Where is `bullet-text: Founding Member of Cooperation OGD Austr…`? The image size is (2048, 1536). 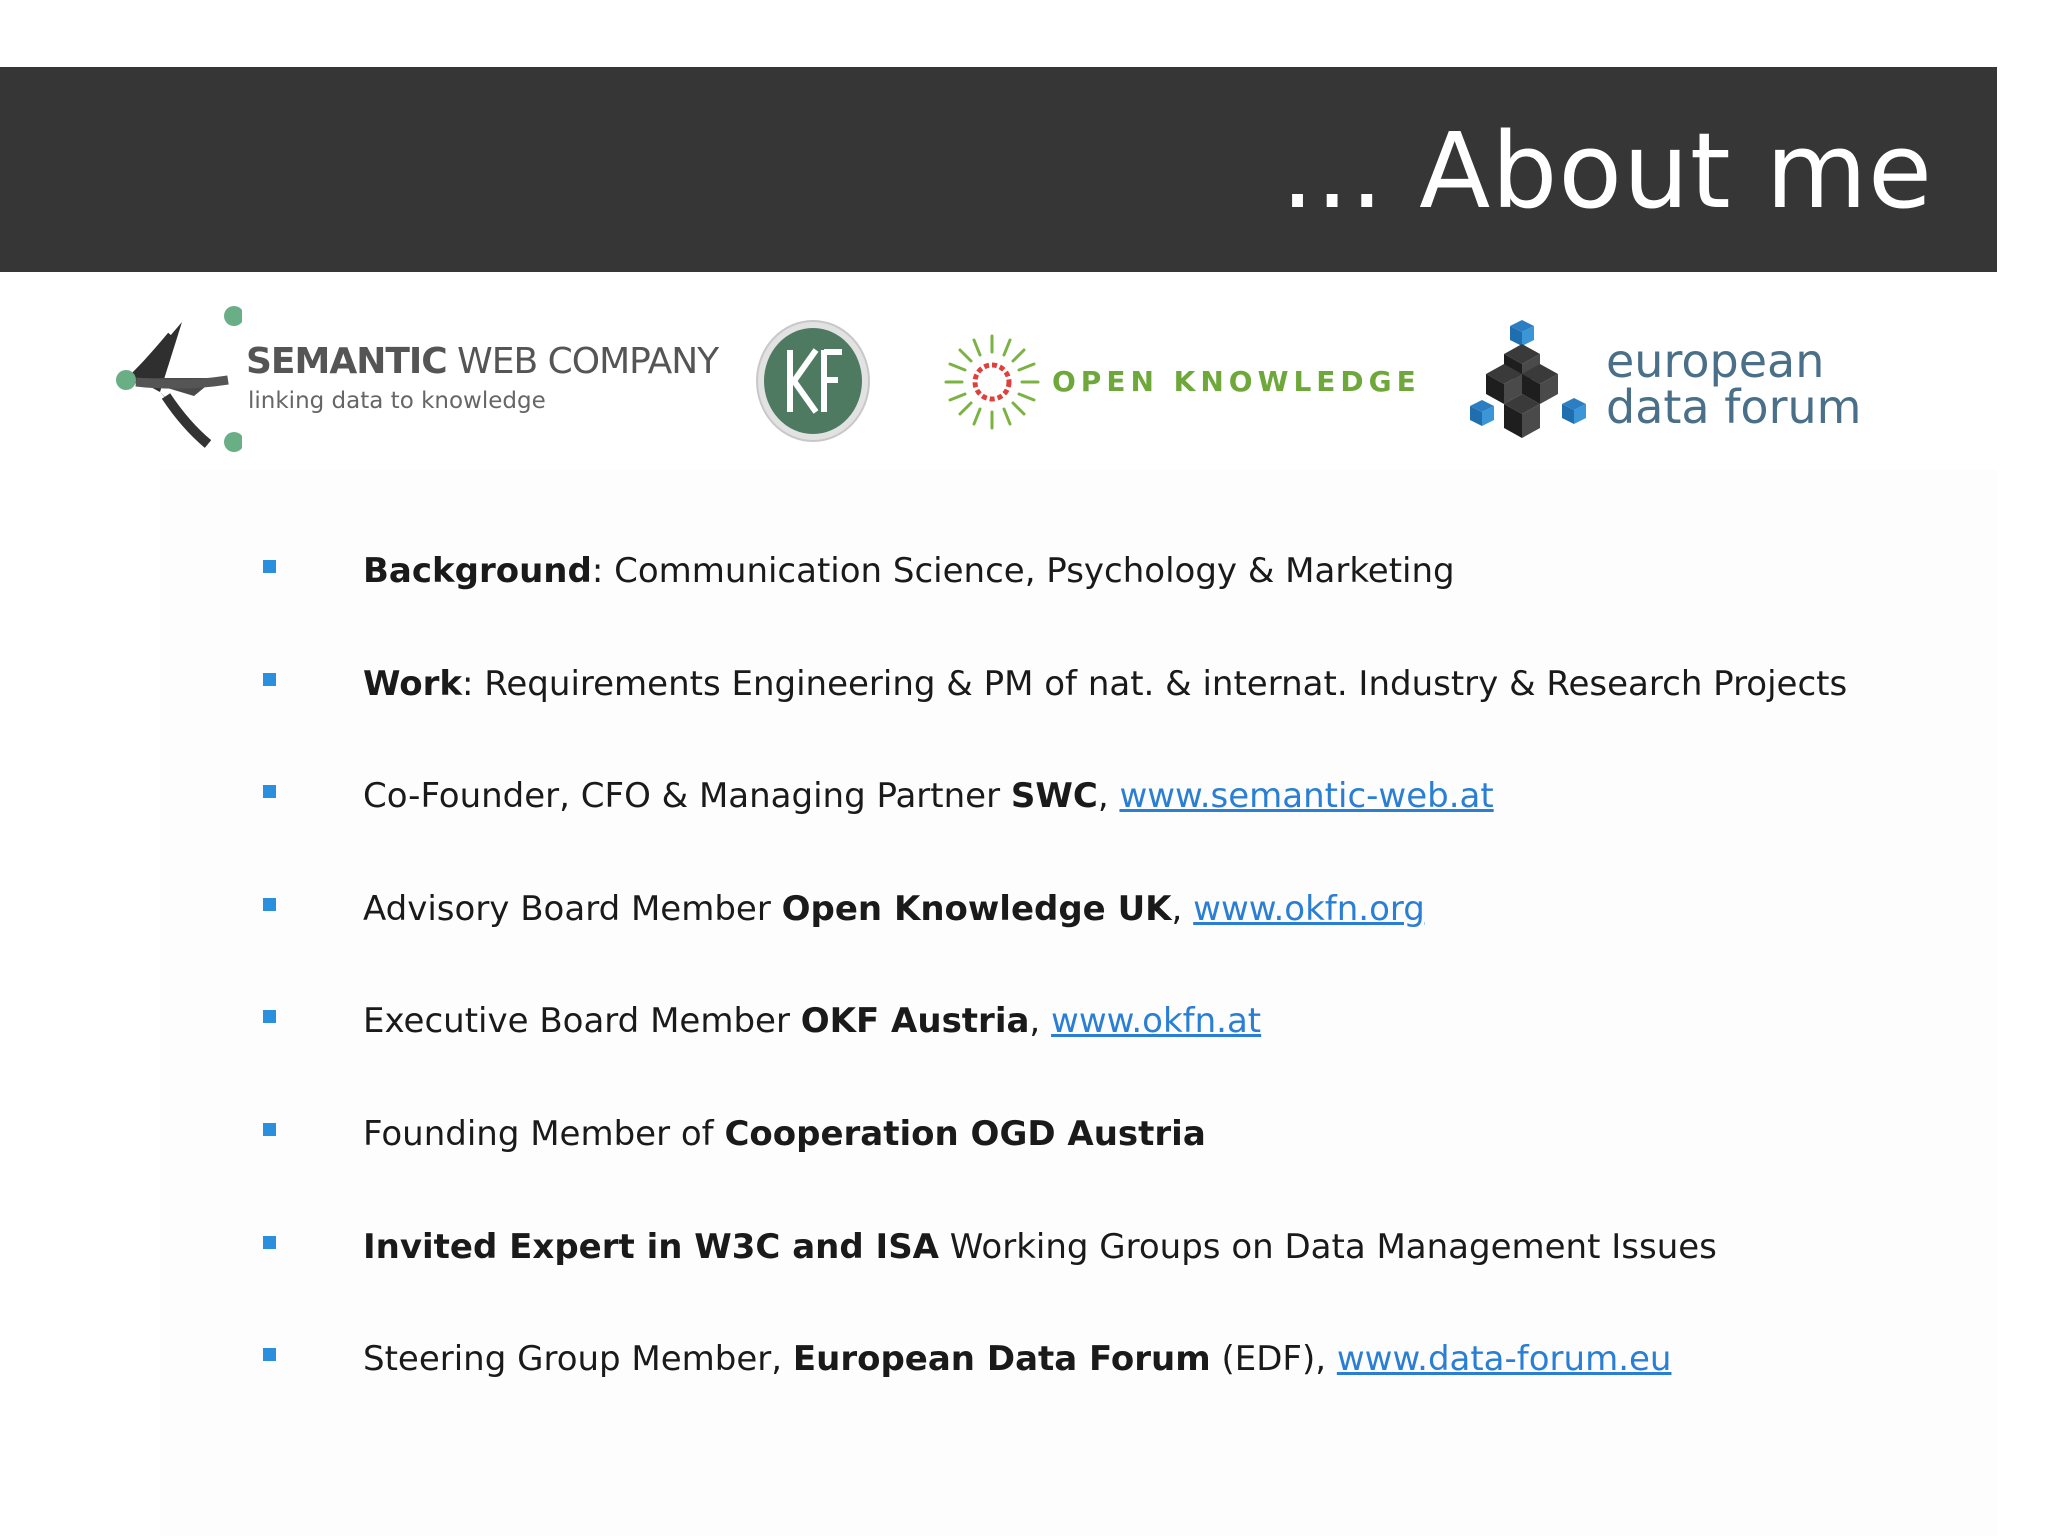
bullet-text: Founding Member of Cooperation OGD Austr… is located at coordinates (784, 1134).